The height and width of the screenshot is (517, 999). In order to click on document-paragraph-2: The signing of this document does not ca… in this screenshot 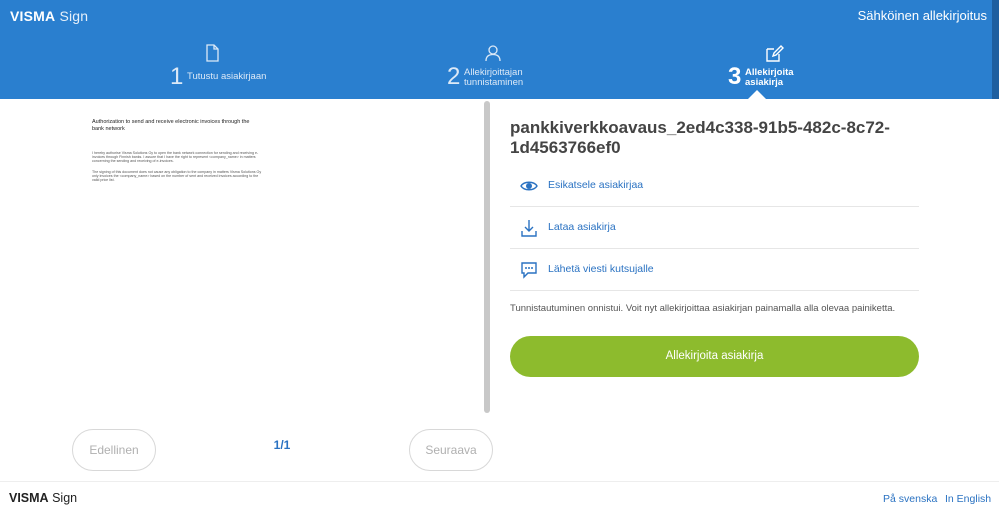, I will do `click(177, 176)`.